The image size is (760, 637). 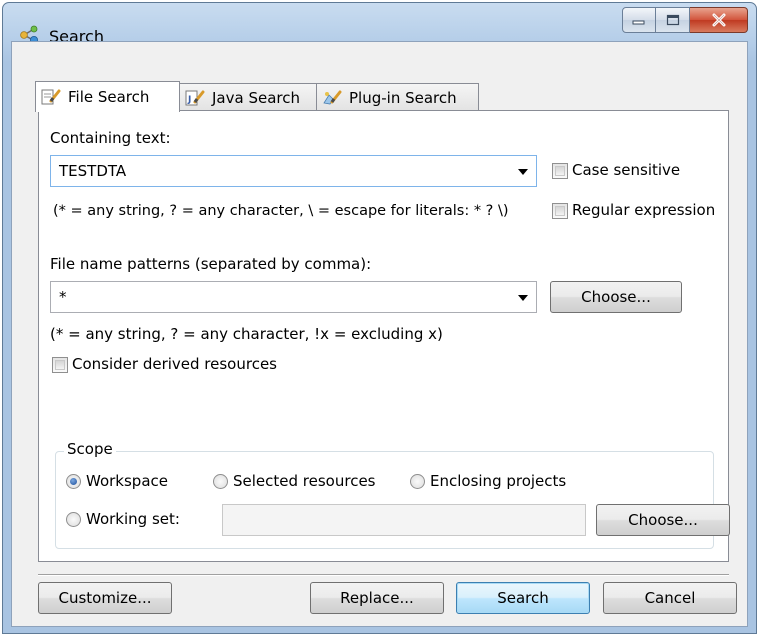 I want to click on footer-separator, so click(x=383, y=575).